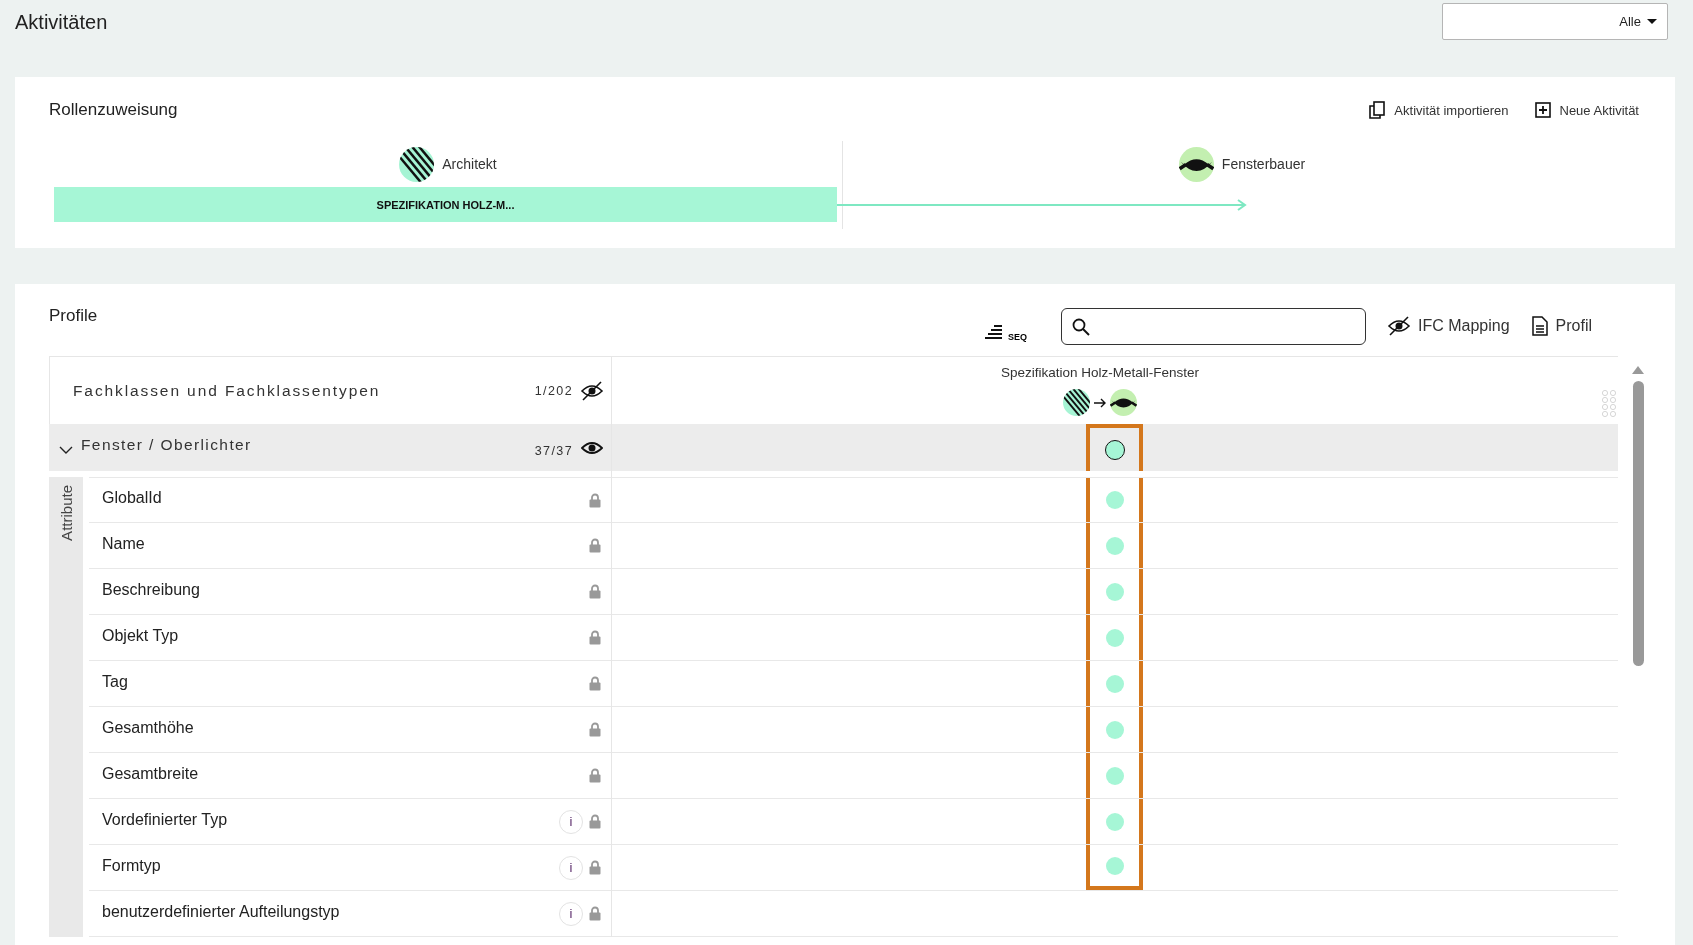 Image resolution: width=1693 pixels, height=945 pixels. I want to click on attribute-name: Beschreibung, so click(151, 590).